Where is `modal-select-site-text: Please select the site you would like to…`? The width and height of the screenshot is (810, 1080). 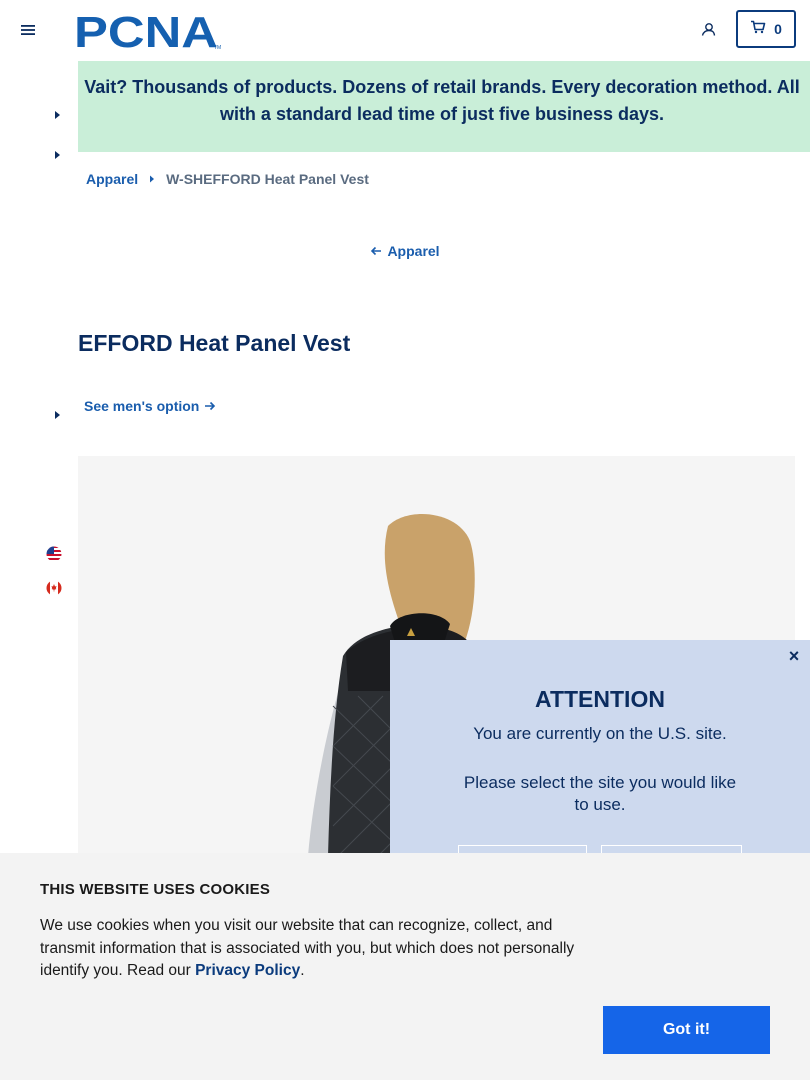
modal-select-site-text: Please select the site you would like to… is located at coordinates (600, 793).